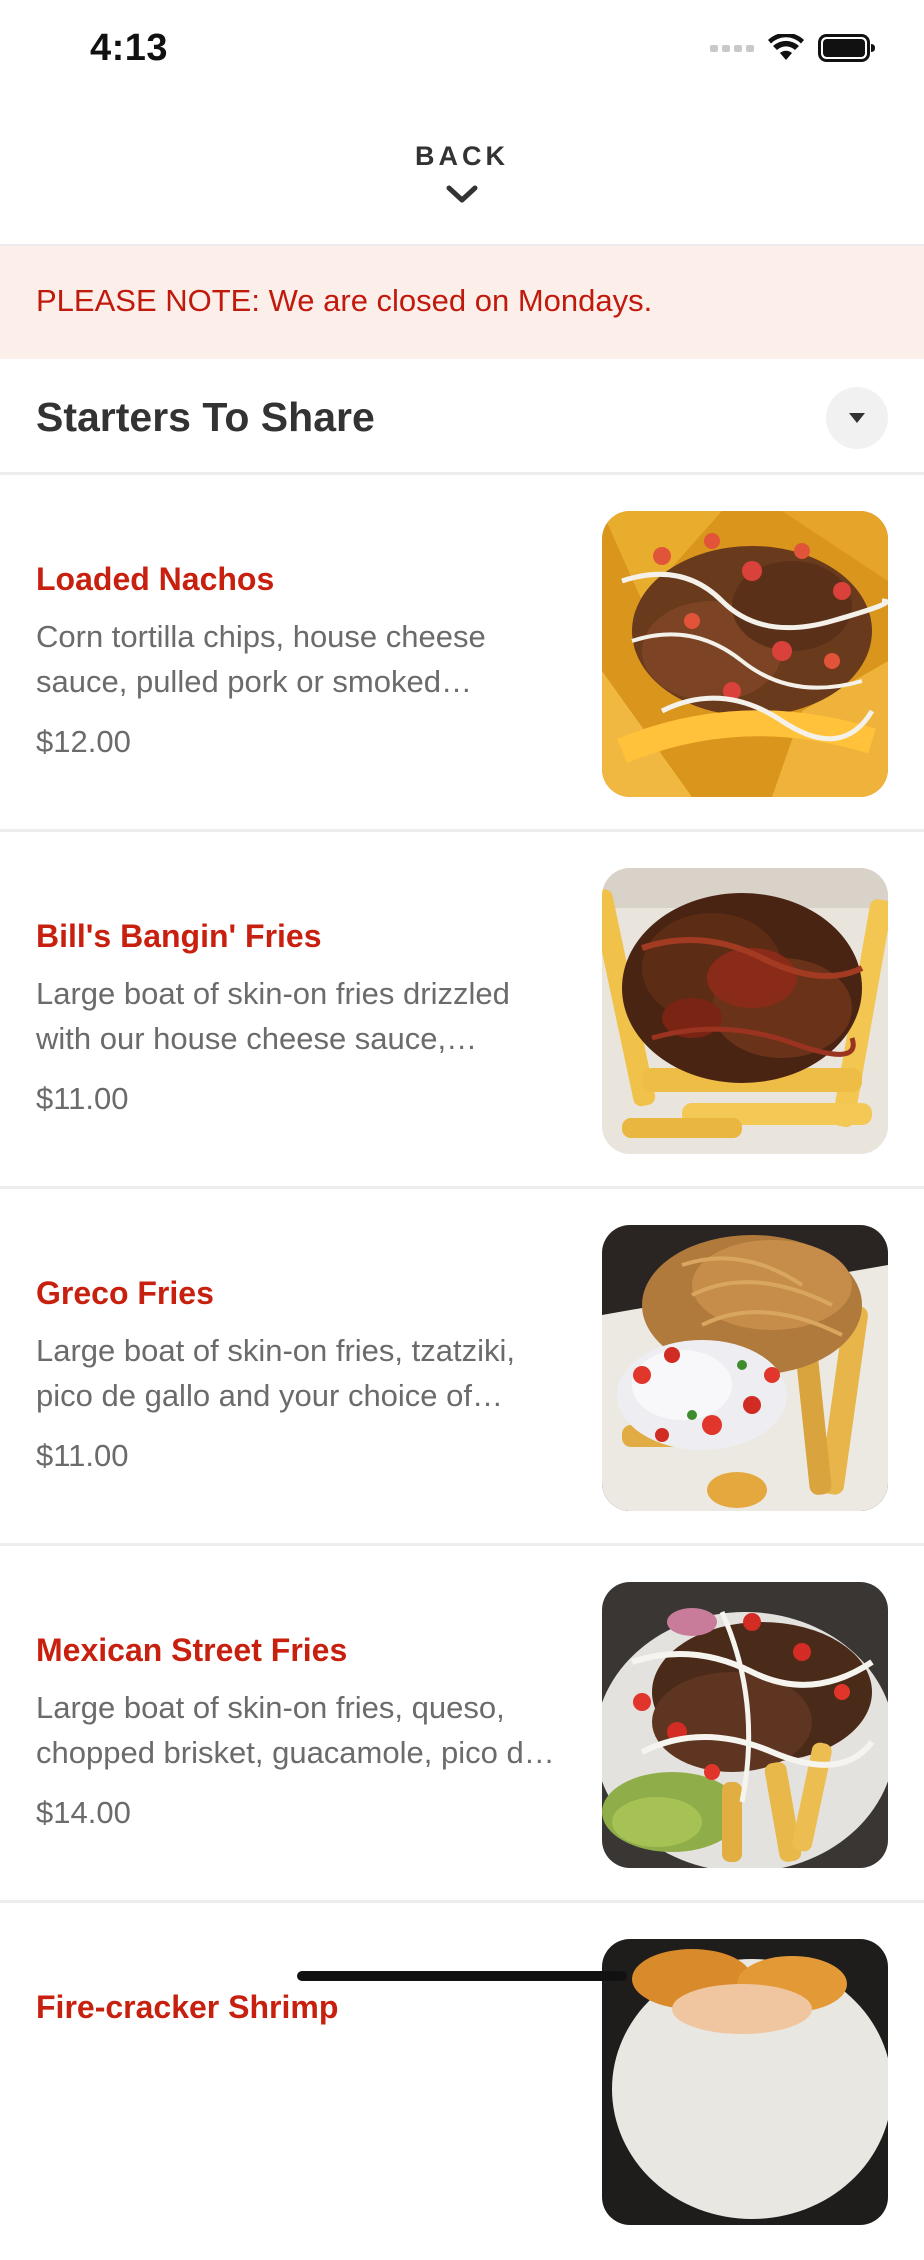 The image size is (924, 2260). What do you see at coordinates (83, 741) in the screenshot?
I see `item-price: $12.00` at bounding box center [83, 741].